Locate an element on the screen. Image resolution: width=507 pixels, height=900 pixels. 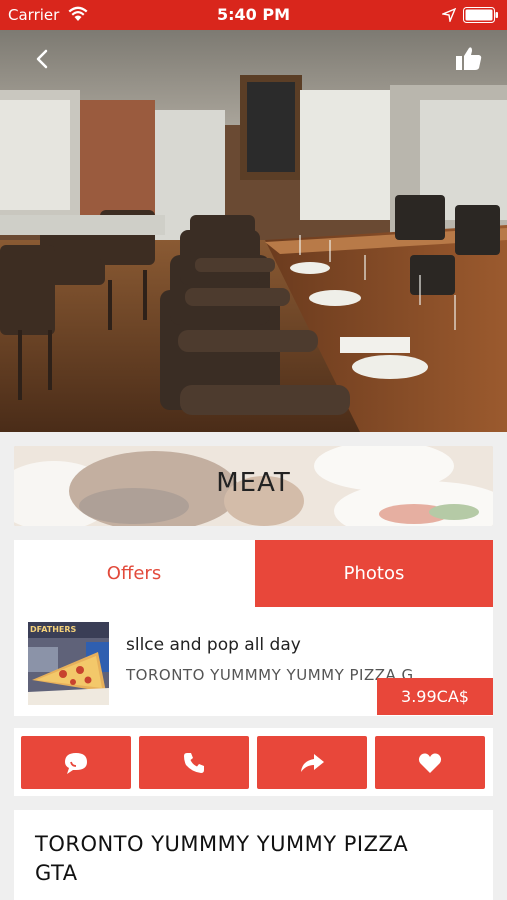
battery-icon is located at coordinates (481, 17).